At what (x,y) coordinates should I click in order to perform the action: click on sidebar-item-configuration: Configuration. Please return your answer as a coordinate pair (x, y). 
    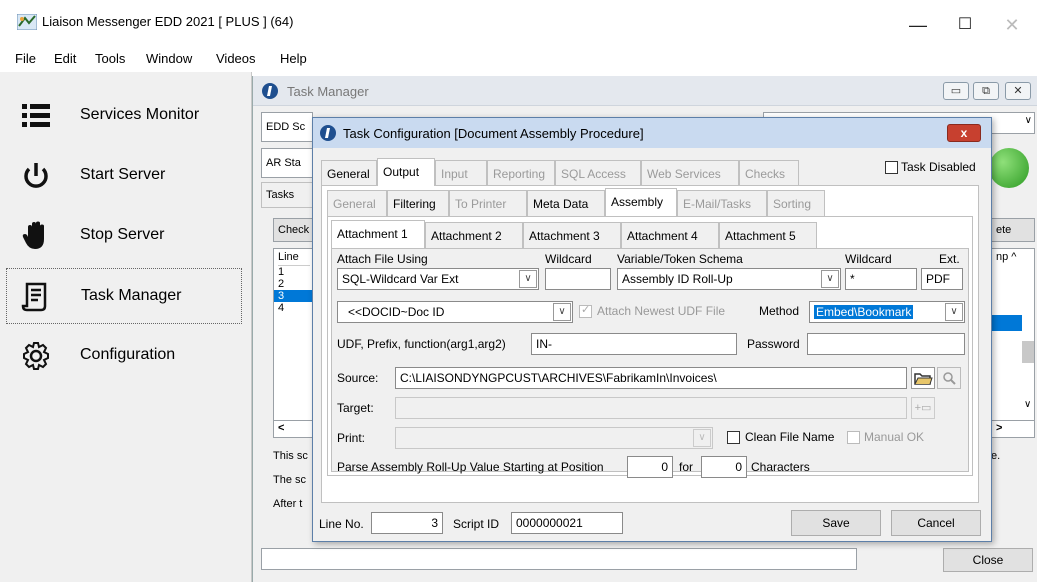
    Looking at the image, I should click on (124, 356).